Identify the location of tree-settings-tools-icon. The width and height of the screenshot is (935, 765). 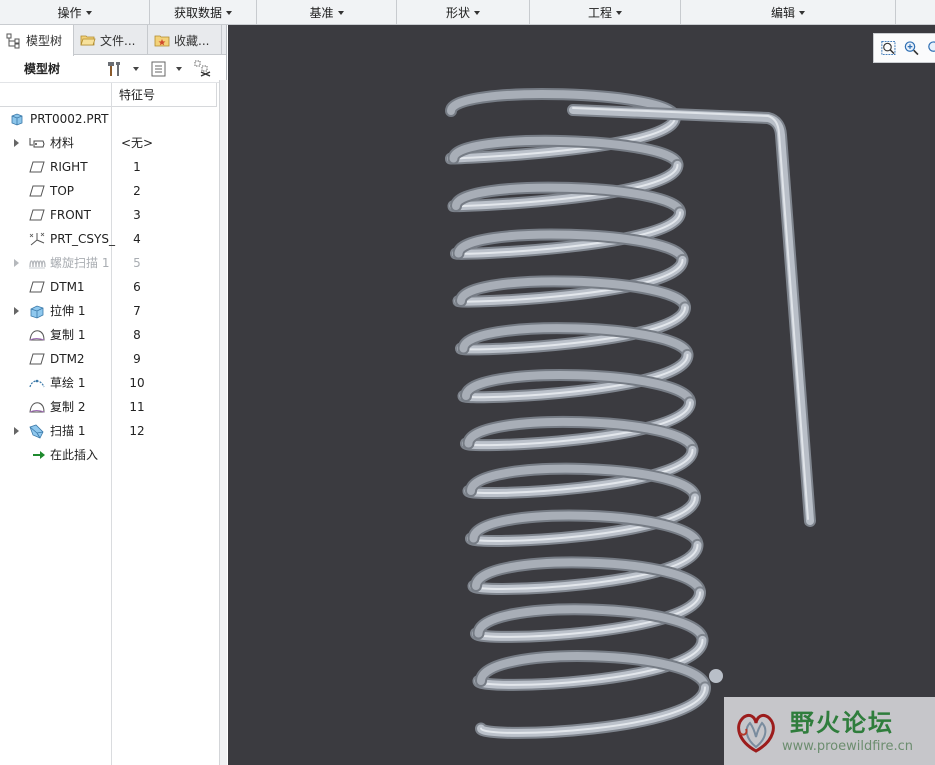
(115, 69).